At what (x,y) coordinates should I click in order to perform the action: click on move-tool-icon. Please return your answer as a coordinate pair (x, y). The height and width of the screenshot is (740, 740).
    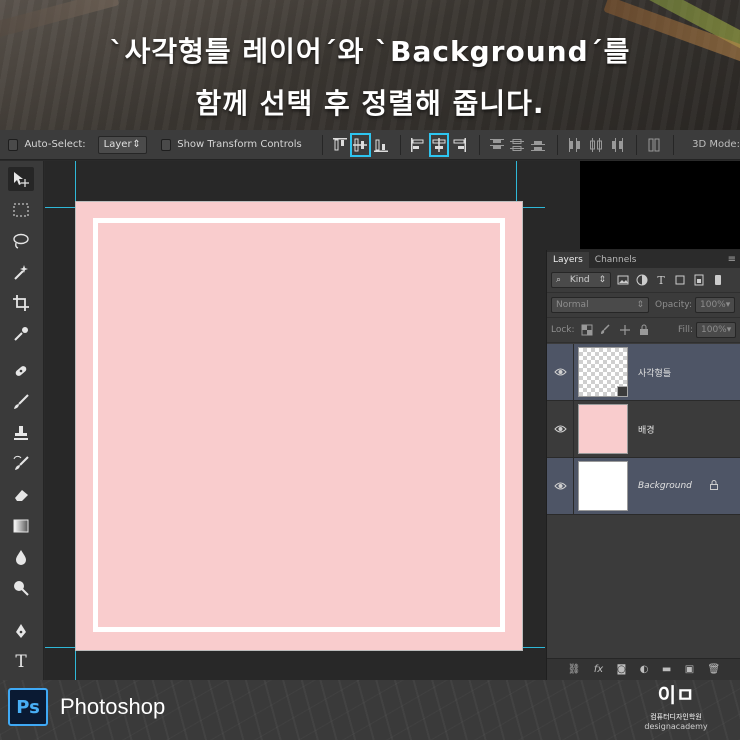
    Looking at the image, I should click on (21, 179).